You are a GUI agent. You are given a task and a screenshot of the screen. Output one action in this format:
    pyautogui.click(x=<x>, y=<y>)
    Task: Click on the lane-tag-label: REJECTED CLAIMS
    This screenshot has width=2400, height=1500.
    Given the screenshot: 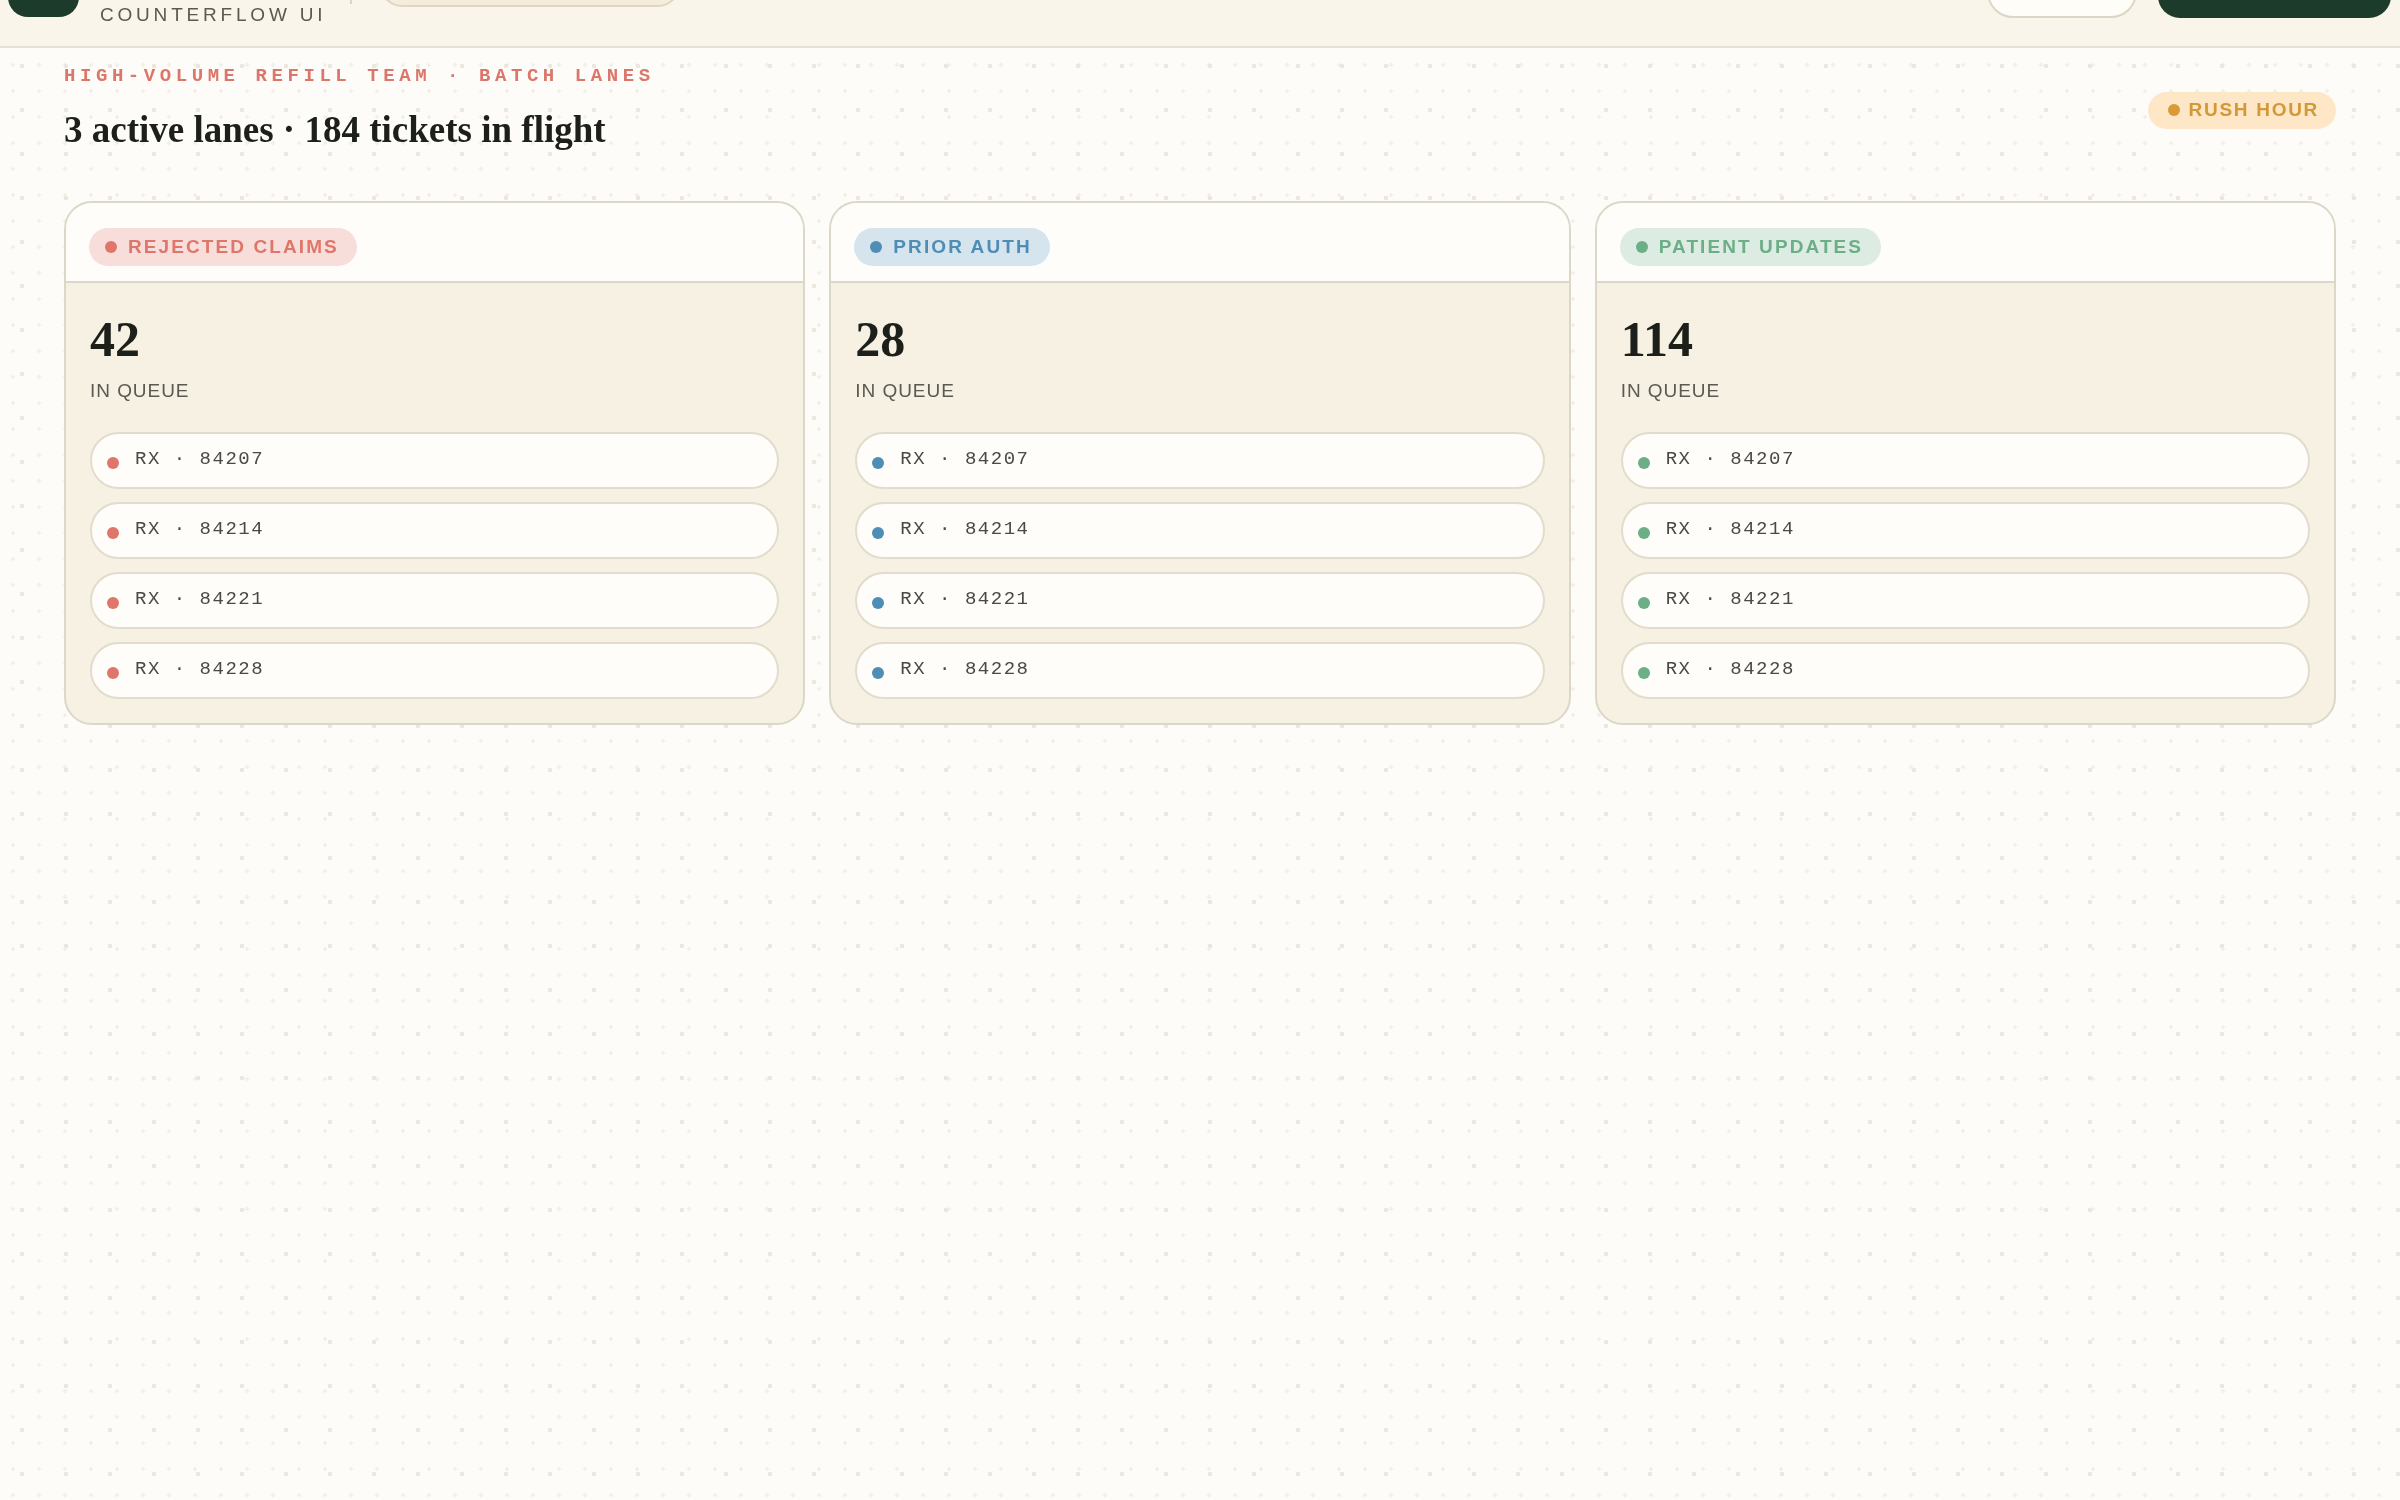 What is the action you would take?
    pyautogui.click(x=233, y=247)
    